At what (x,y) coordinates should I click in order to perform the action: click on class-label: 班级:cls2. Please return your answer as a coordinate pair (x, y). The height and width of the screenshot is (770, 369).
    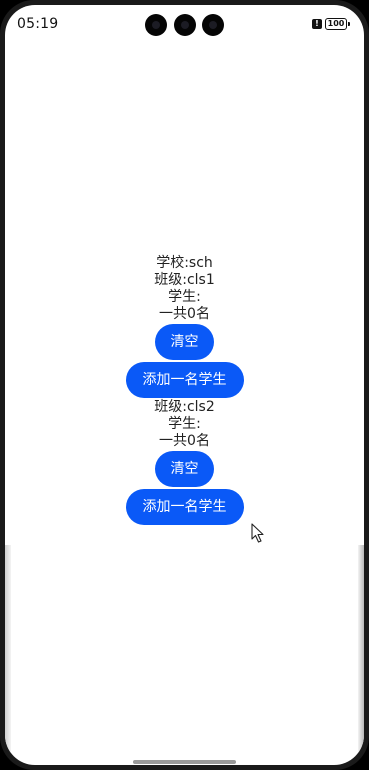
    Looking at the image, I should click on (184, 407).